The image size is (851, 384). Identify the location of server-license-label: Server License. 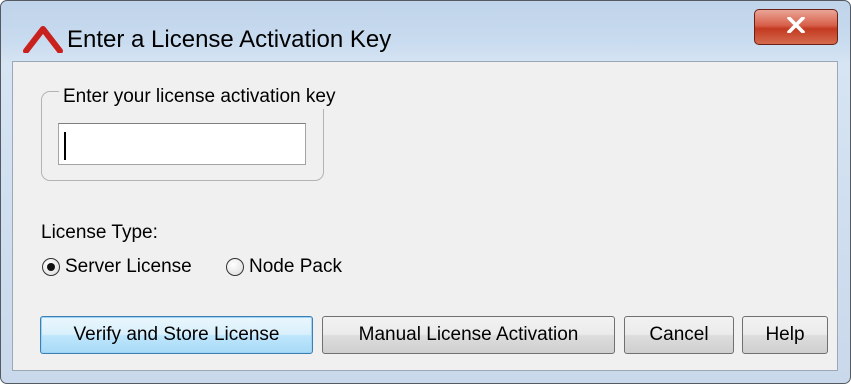
(128, 267).